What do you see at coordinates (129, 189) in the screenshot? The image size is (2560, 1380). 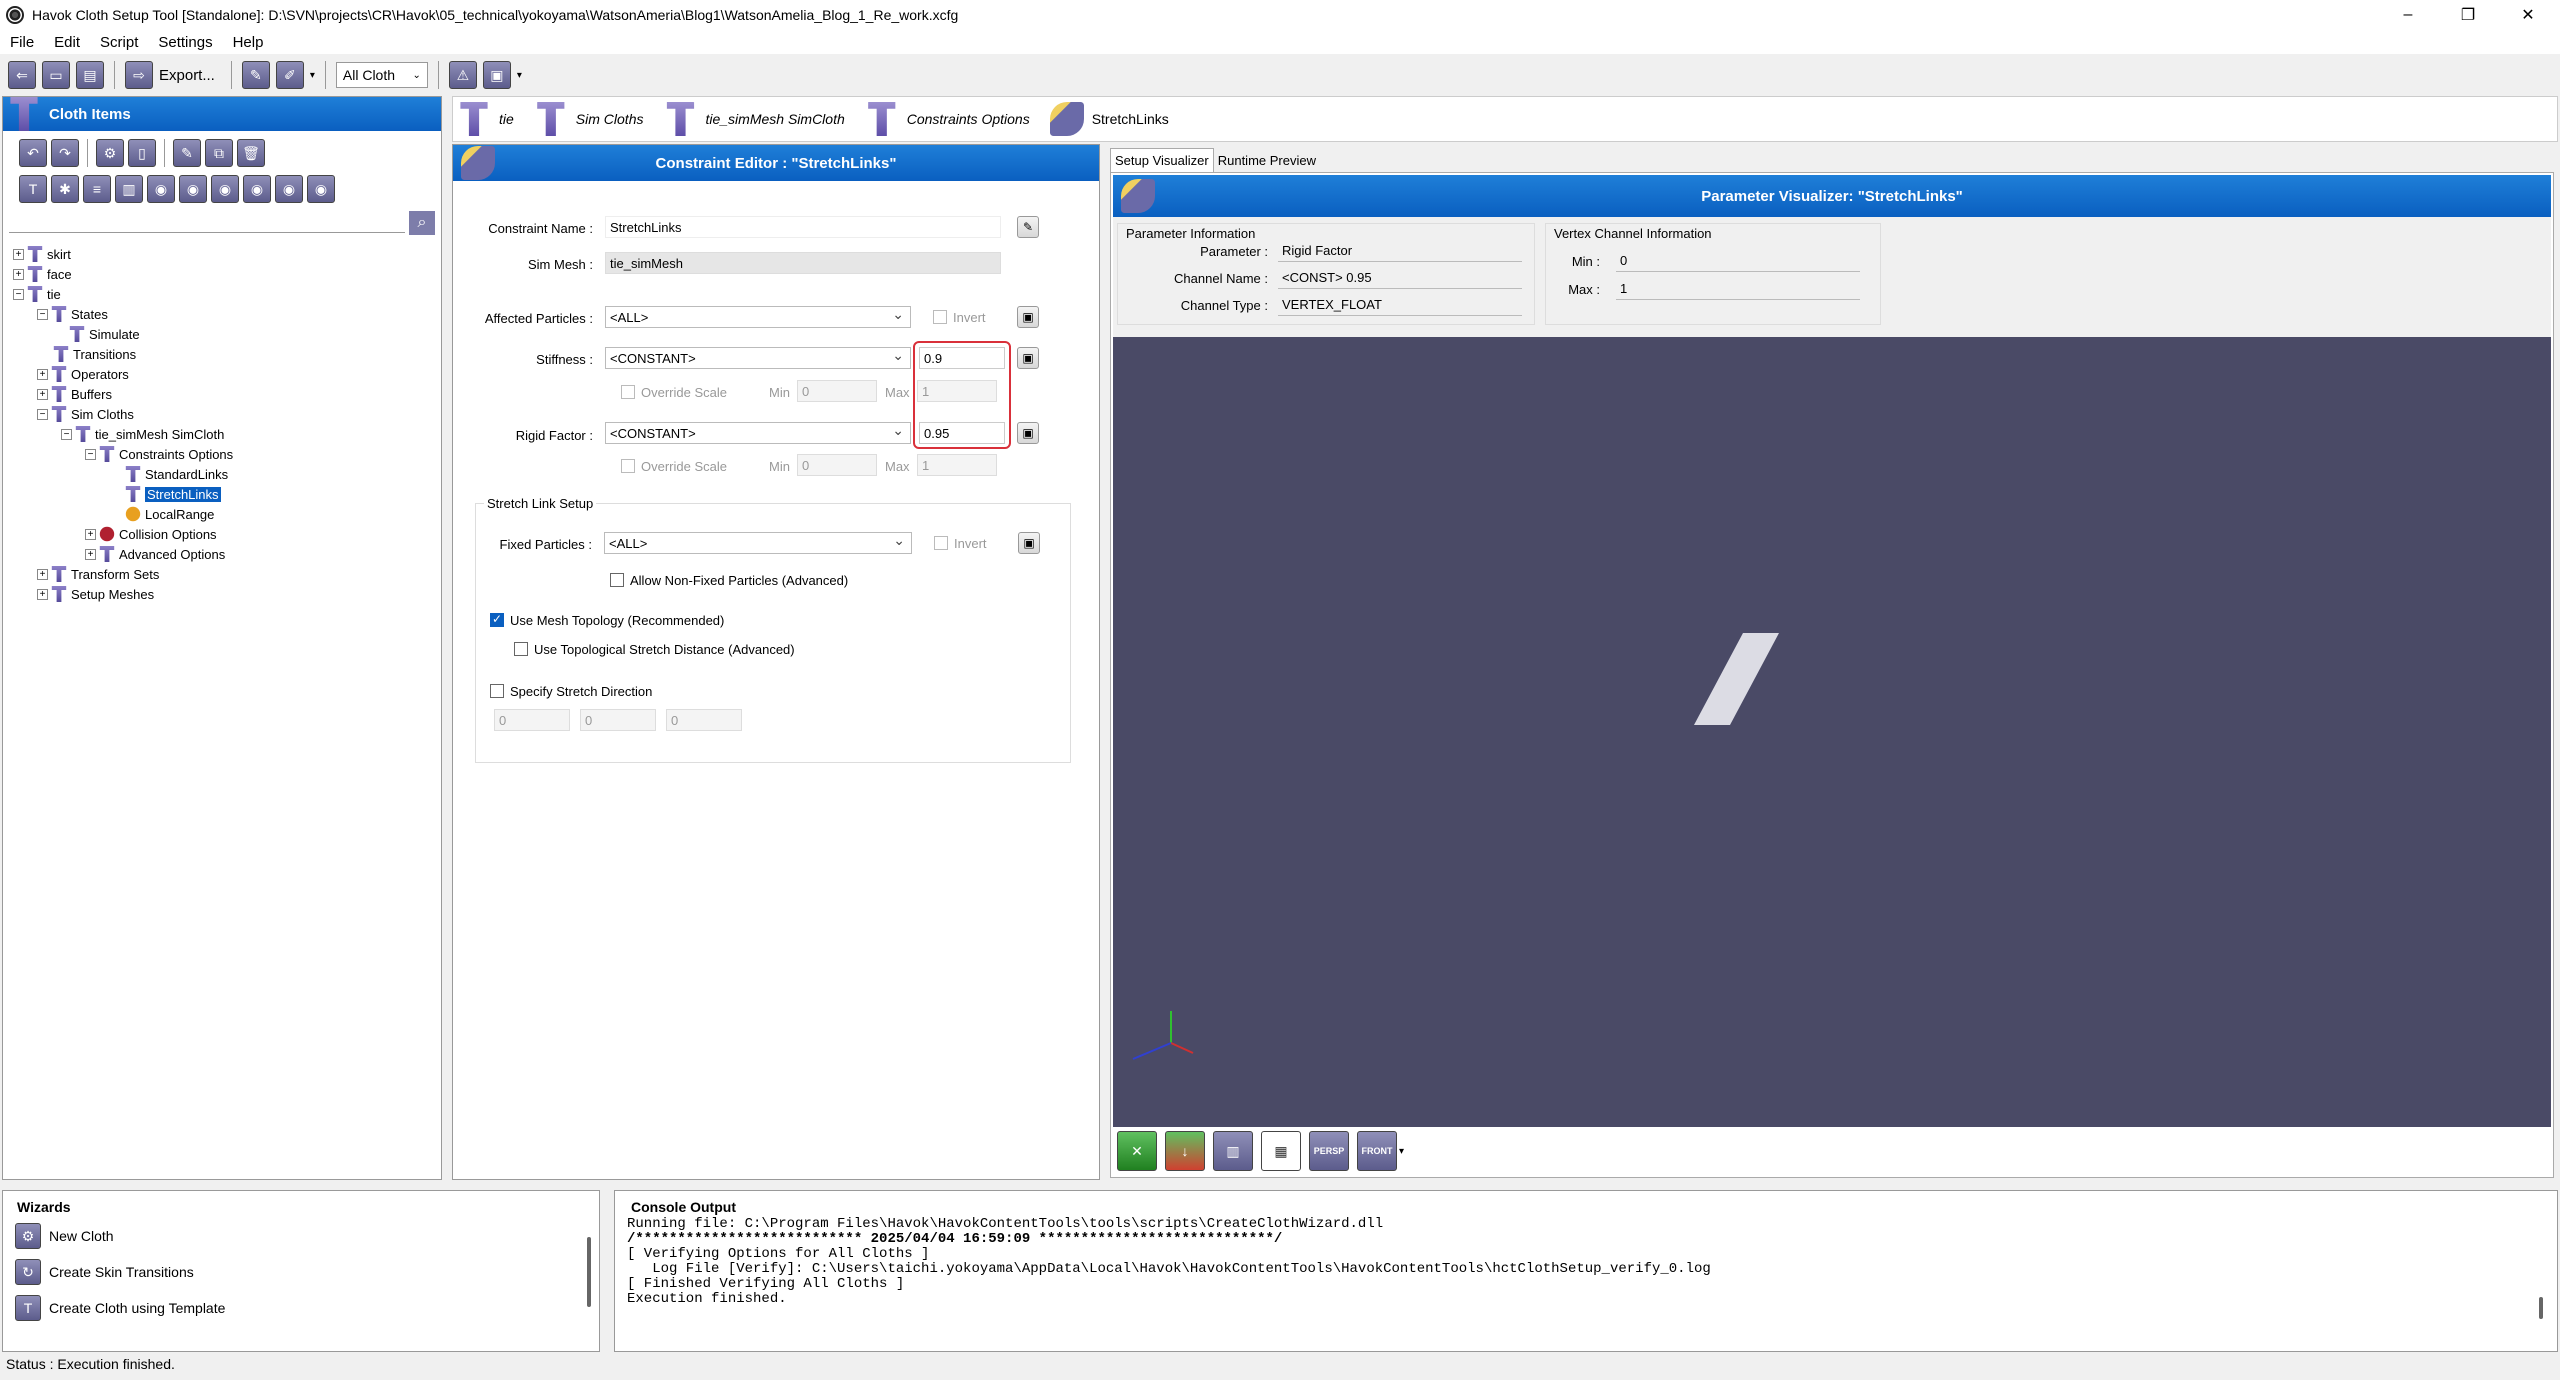 I see `operator-add-icon: ▥` at bounding box center [129, 189].